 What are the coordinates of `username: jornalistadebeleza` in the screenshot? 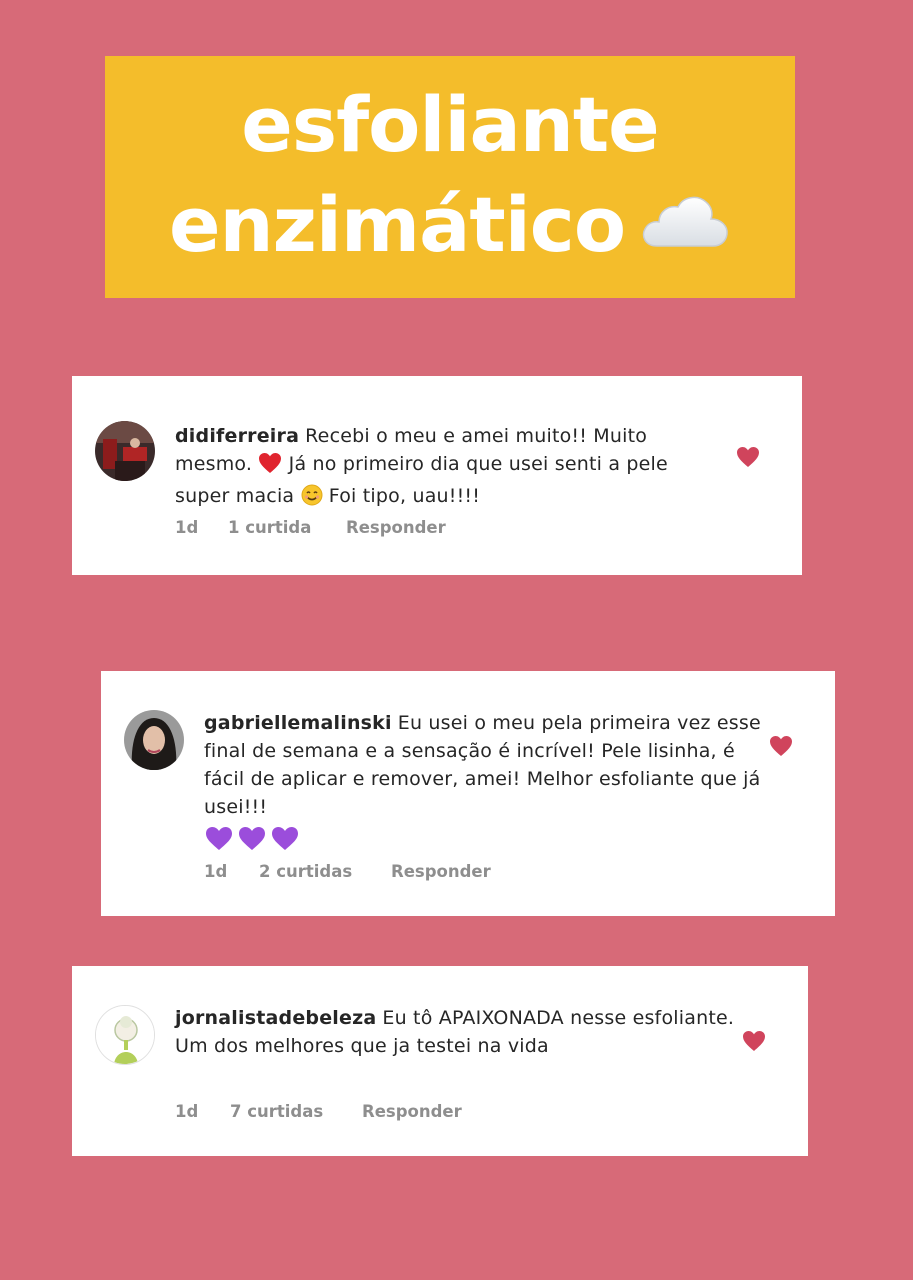 It's located at (275, 1018).